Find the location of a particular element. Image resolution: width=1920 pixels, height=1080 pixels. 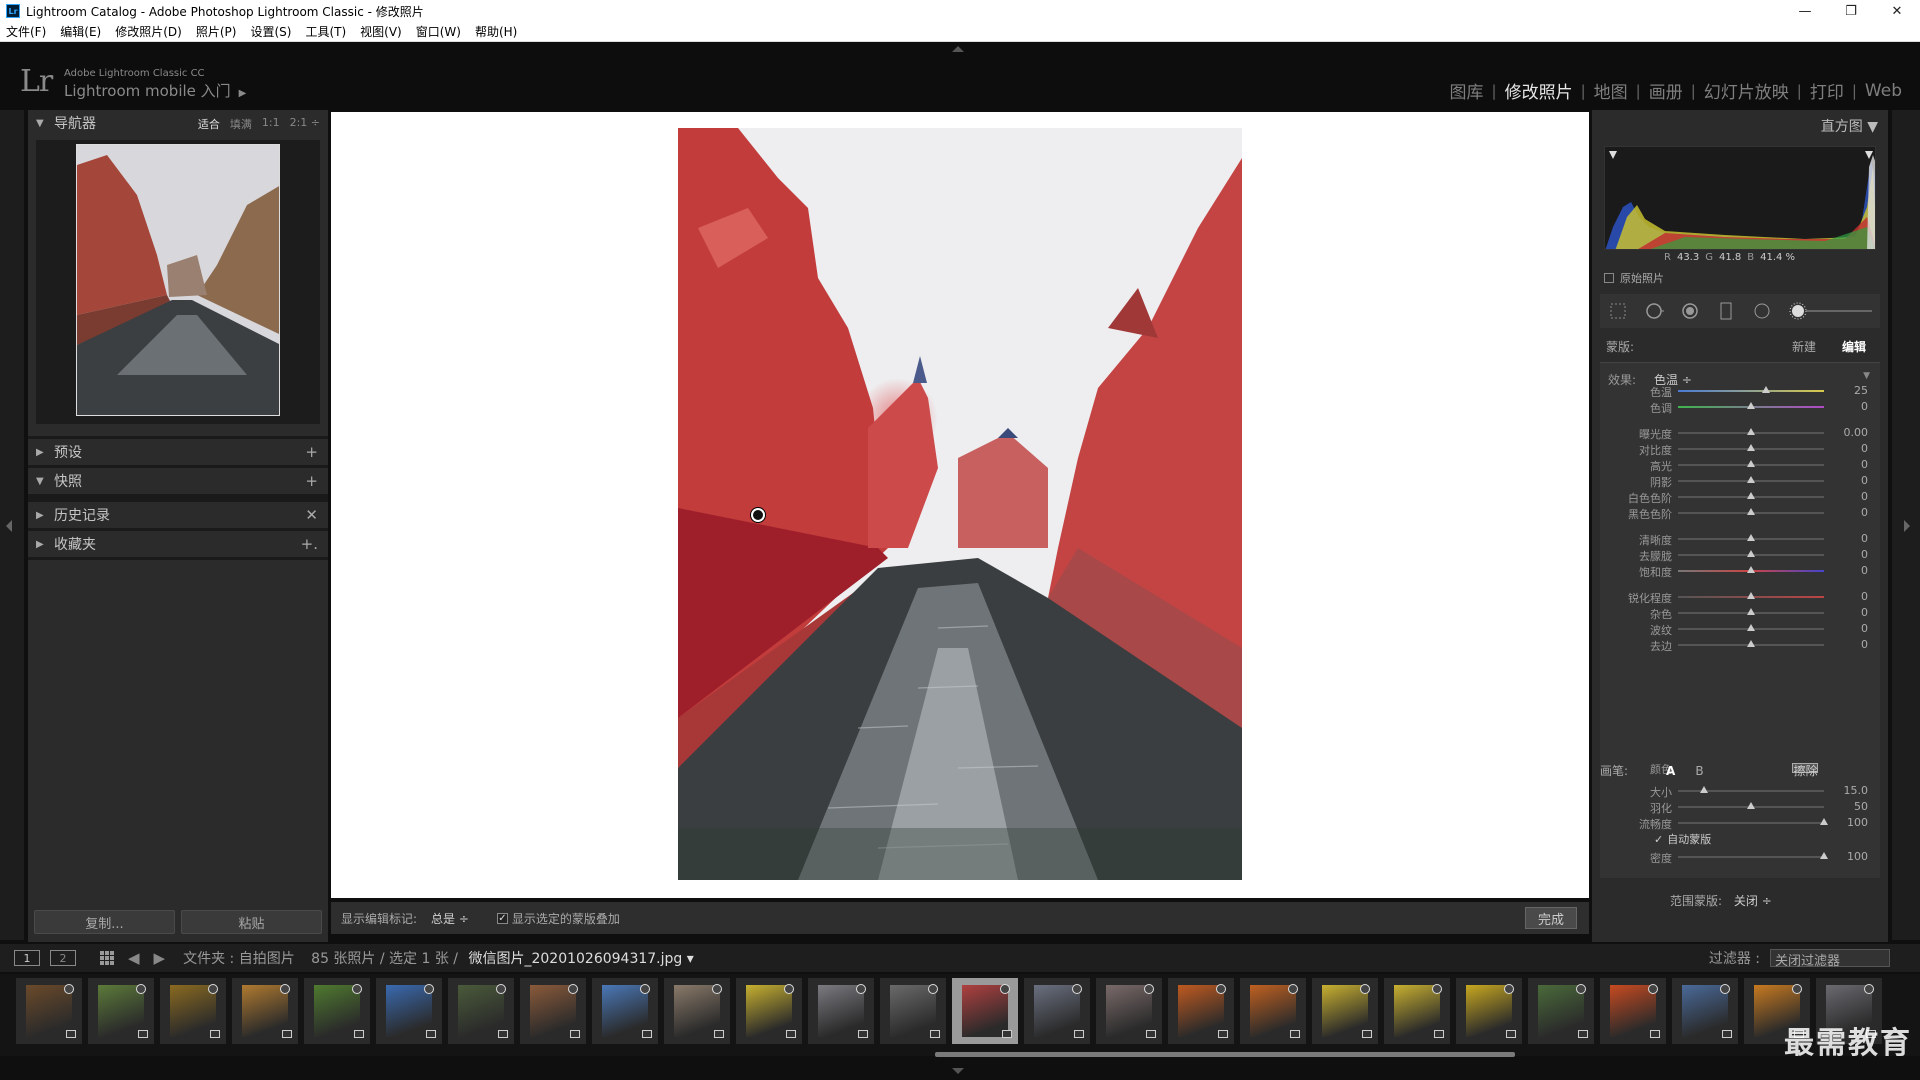

module-slideshow: 幻灯片放映 is located at coordinates (1746, 90).